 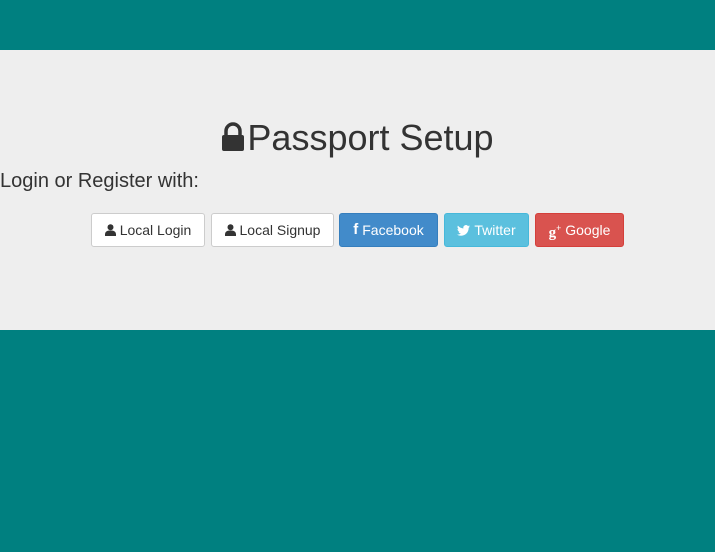 I want to click on local-login-button: Local Login, so click(x=148, y=230).